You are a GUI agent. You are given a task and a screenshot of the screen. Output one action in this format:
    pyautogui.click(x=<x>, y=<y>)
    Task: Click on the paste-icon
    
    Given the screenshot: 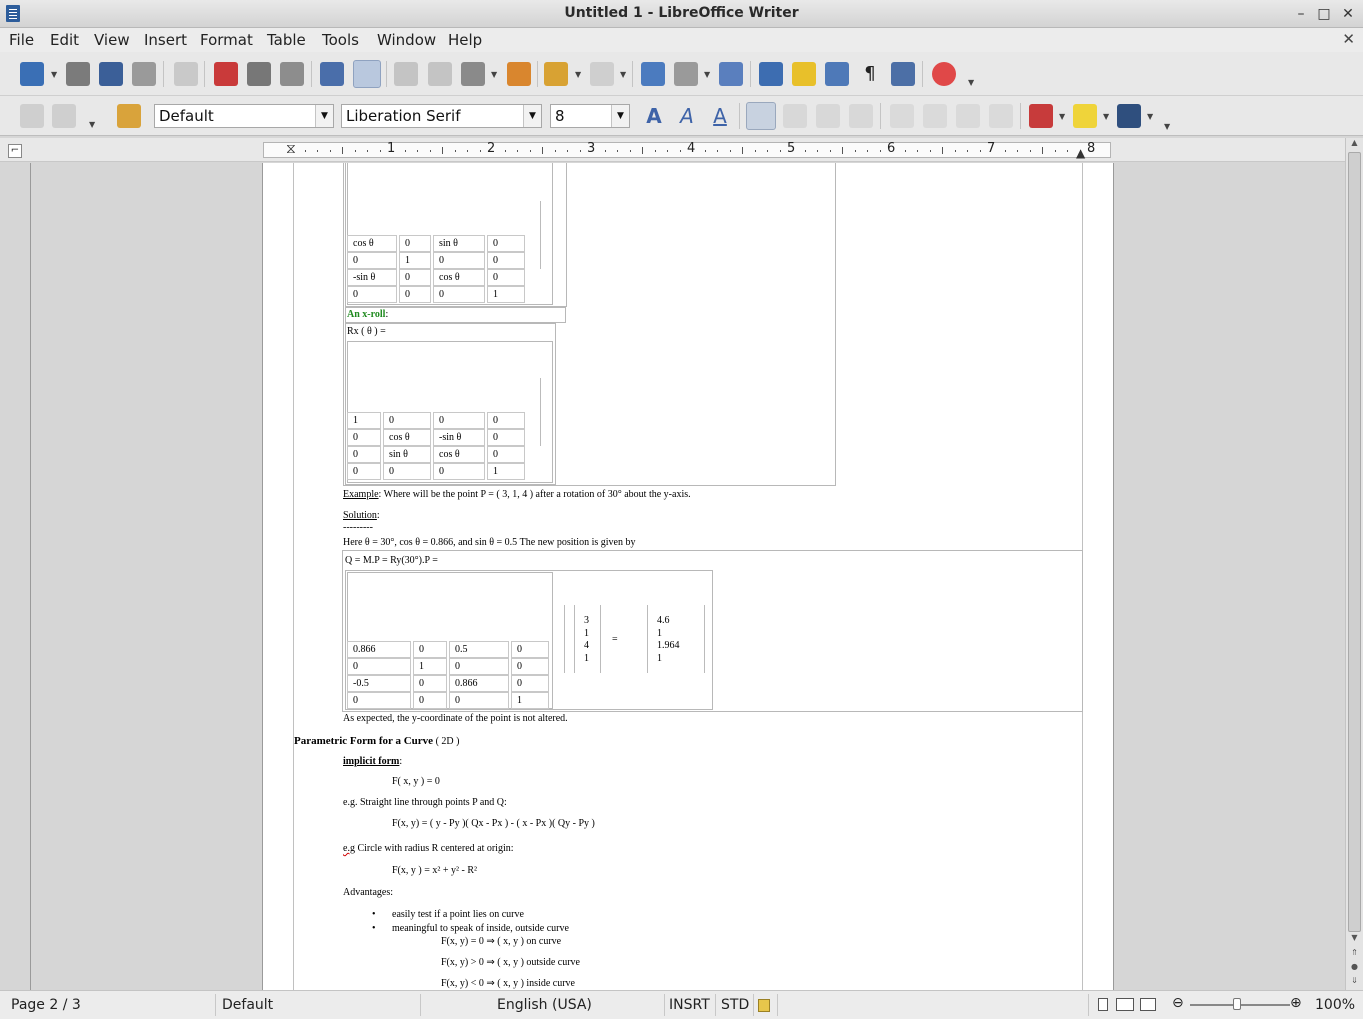 What is the action you would take?
    pyautogui.click(x=473, y=74)
    